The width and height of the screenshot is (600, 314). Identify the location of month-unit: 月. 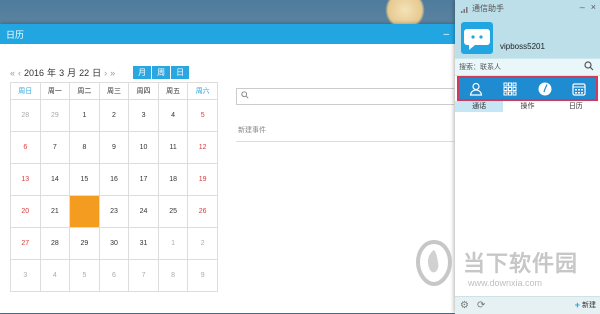
(72, 73).